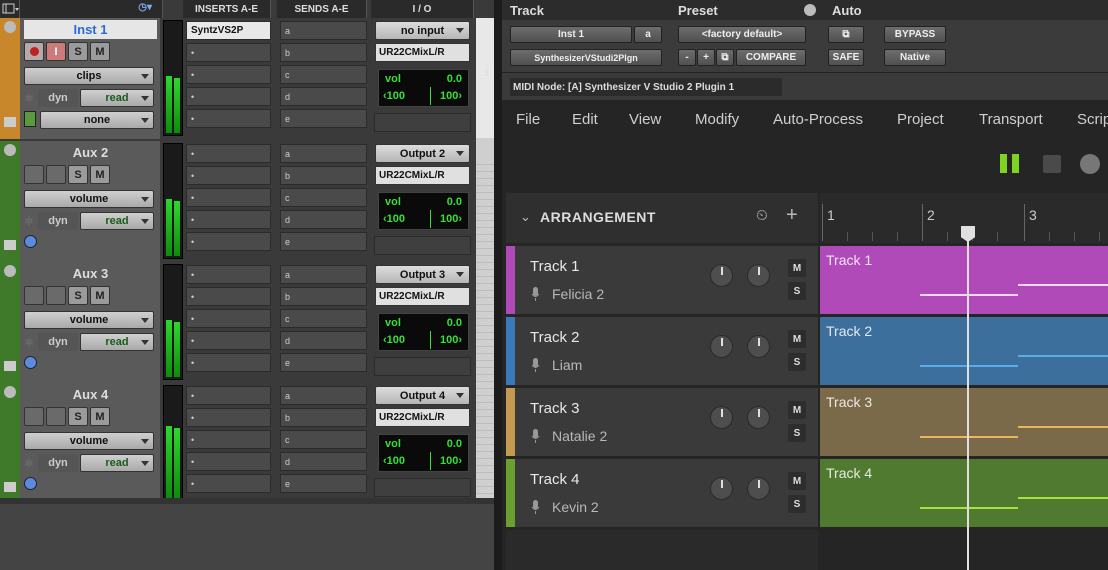  What do you see at coordinates (100, 416) in the screenshot?
I see `mute-button: M` at bounding box center [100, 416].